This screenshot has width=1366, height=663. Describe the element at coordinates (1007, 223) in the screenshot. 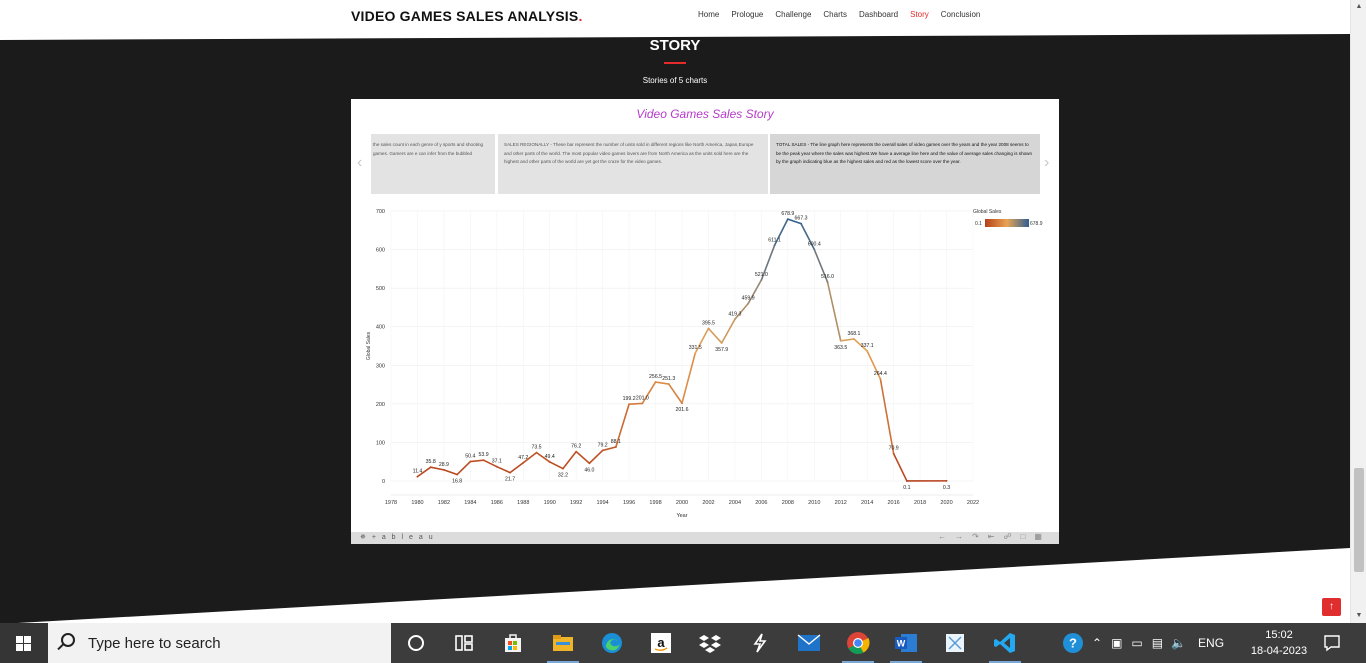

I see `legend-color-ramp` at that location.